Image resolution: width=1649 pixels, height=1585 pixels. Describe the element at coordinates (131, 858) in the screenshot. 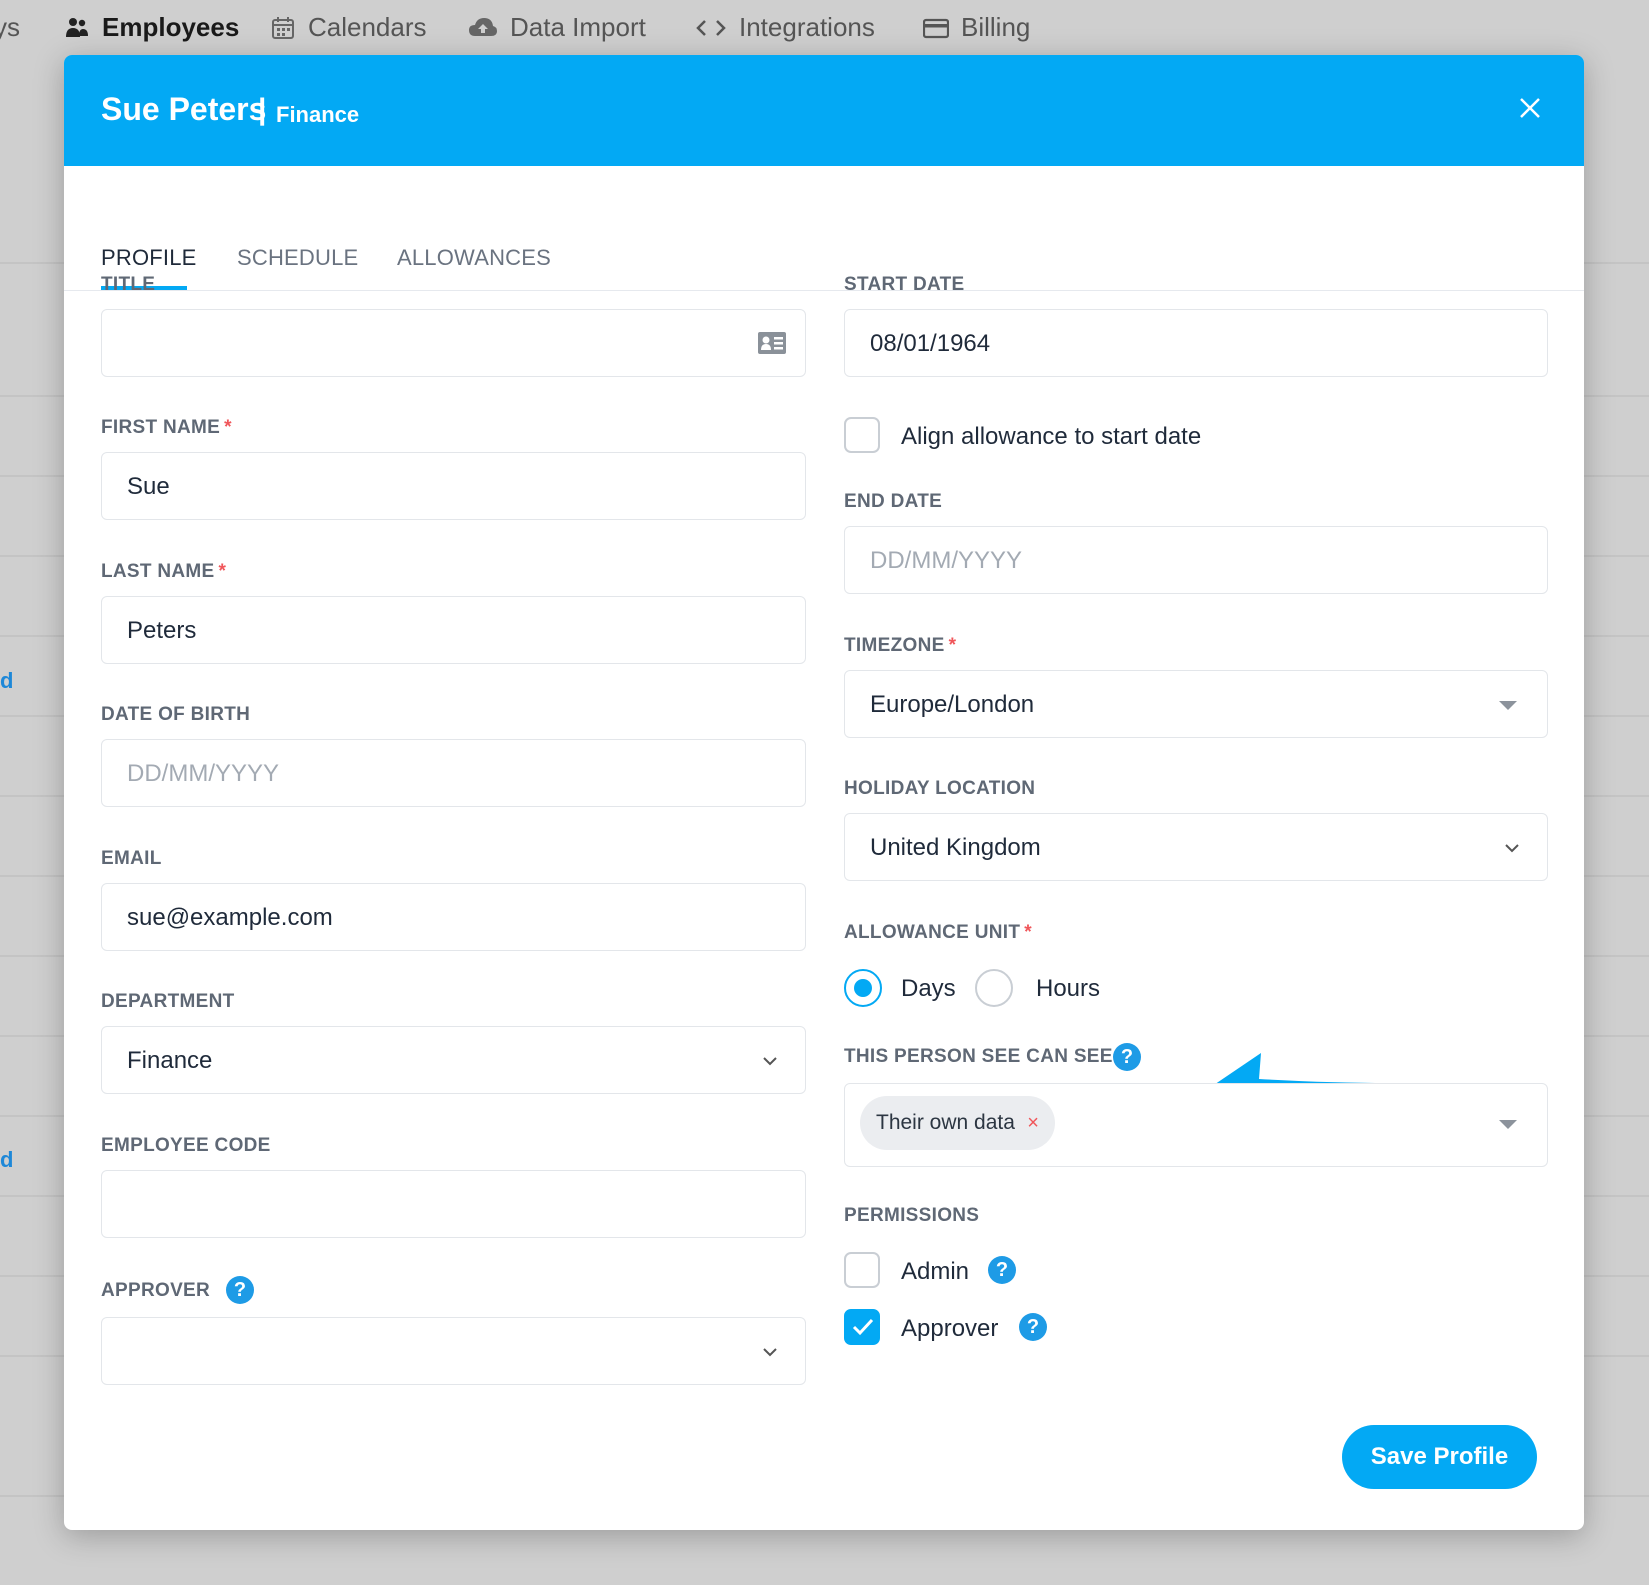

I see `email-label: EMAIL` at that location.